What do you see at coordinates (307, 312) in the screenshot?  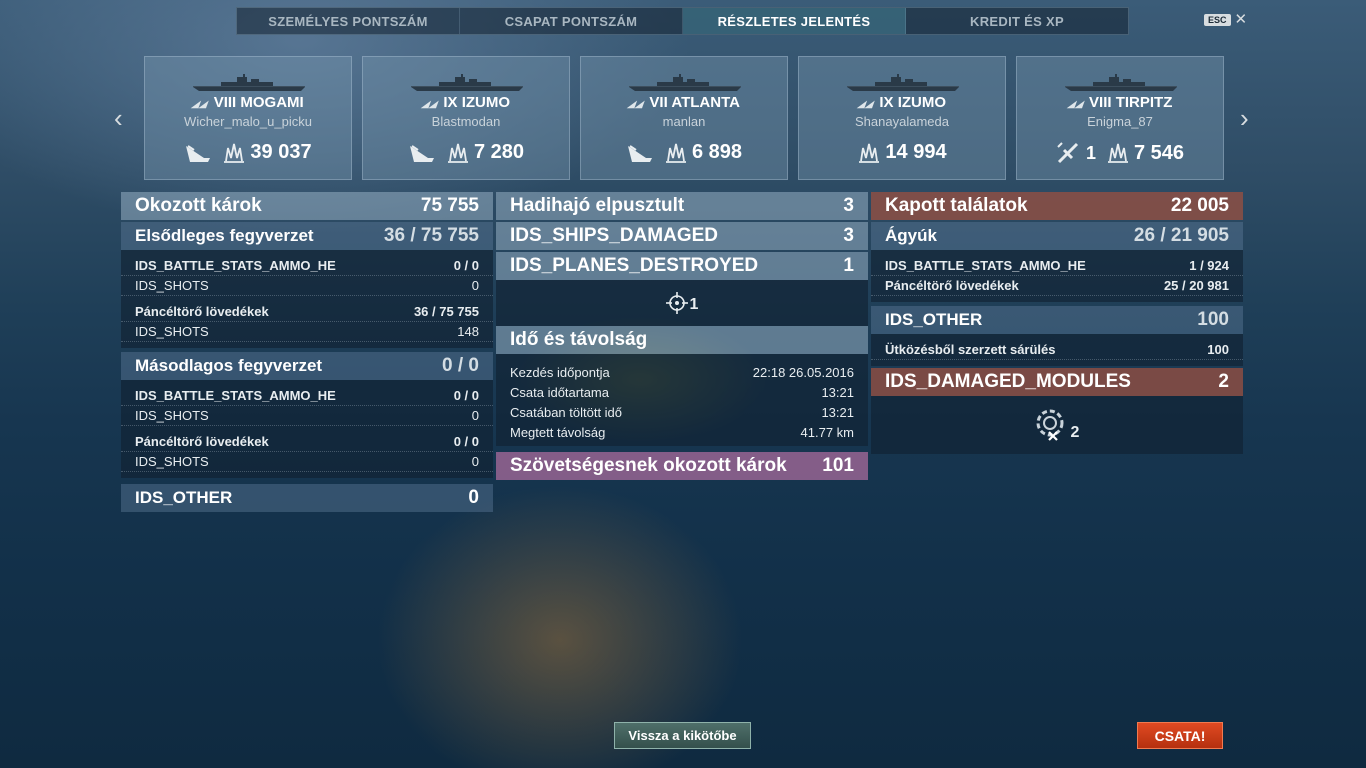 I see `list-item: Páncéltörő lövedékek 36 / 75 755` at bounding box center [307, 312].